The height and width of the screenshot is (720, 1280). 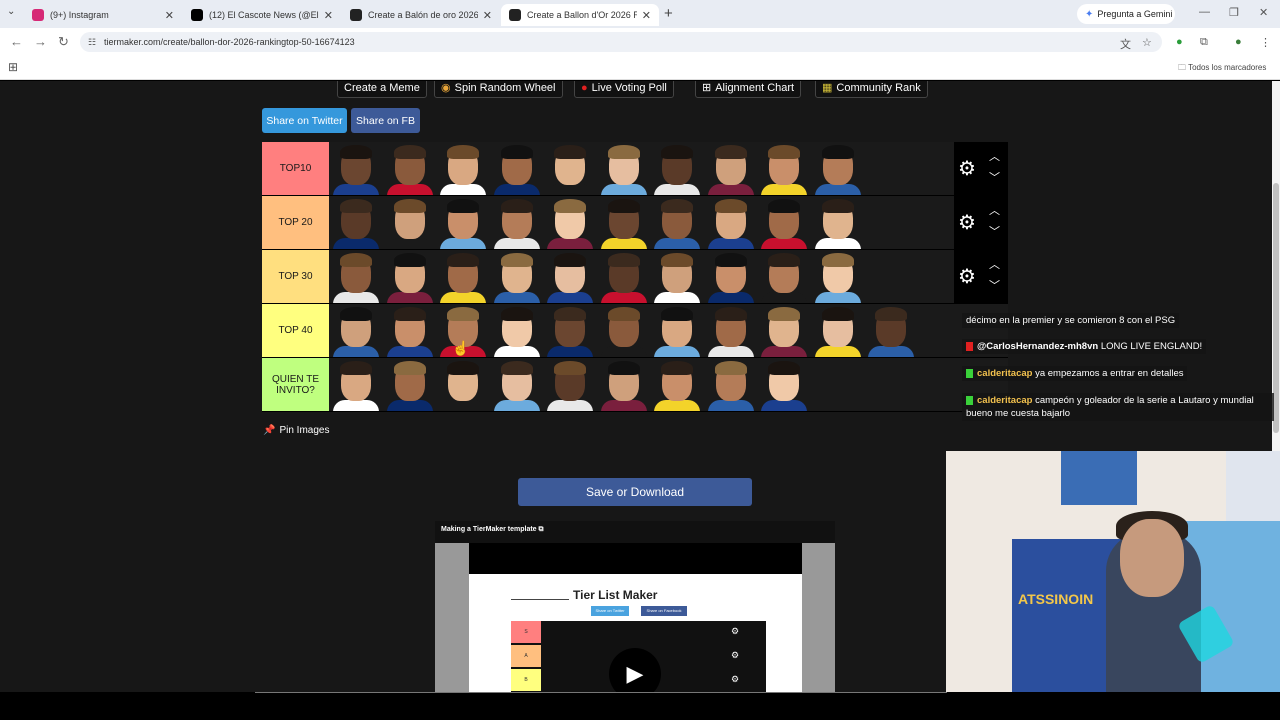 I want to click on extensions-icon: ⧉, so click(x=1204, y=42).